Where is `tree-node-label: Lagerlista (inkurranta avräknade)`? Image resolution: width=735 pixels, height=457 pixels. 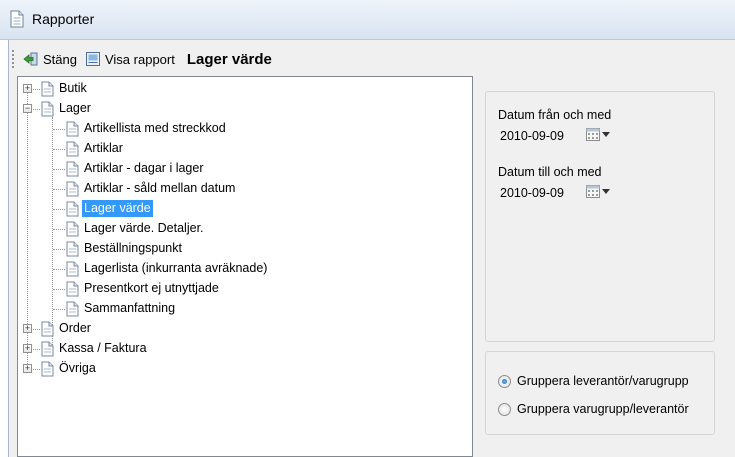
tree-node-label: Lagerlista (inkurranta avräknade) is located at coordinates (176, 268).